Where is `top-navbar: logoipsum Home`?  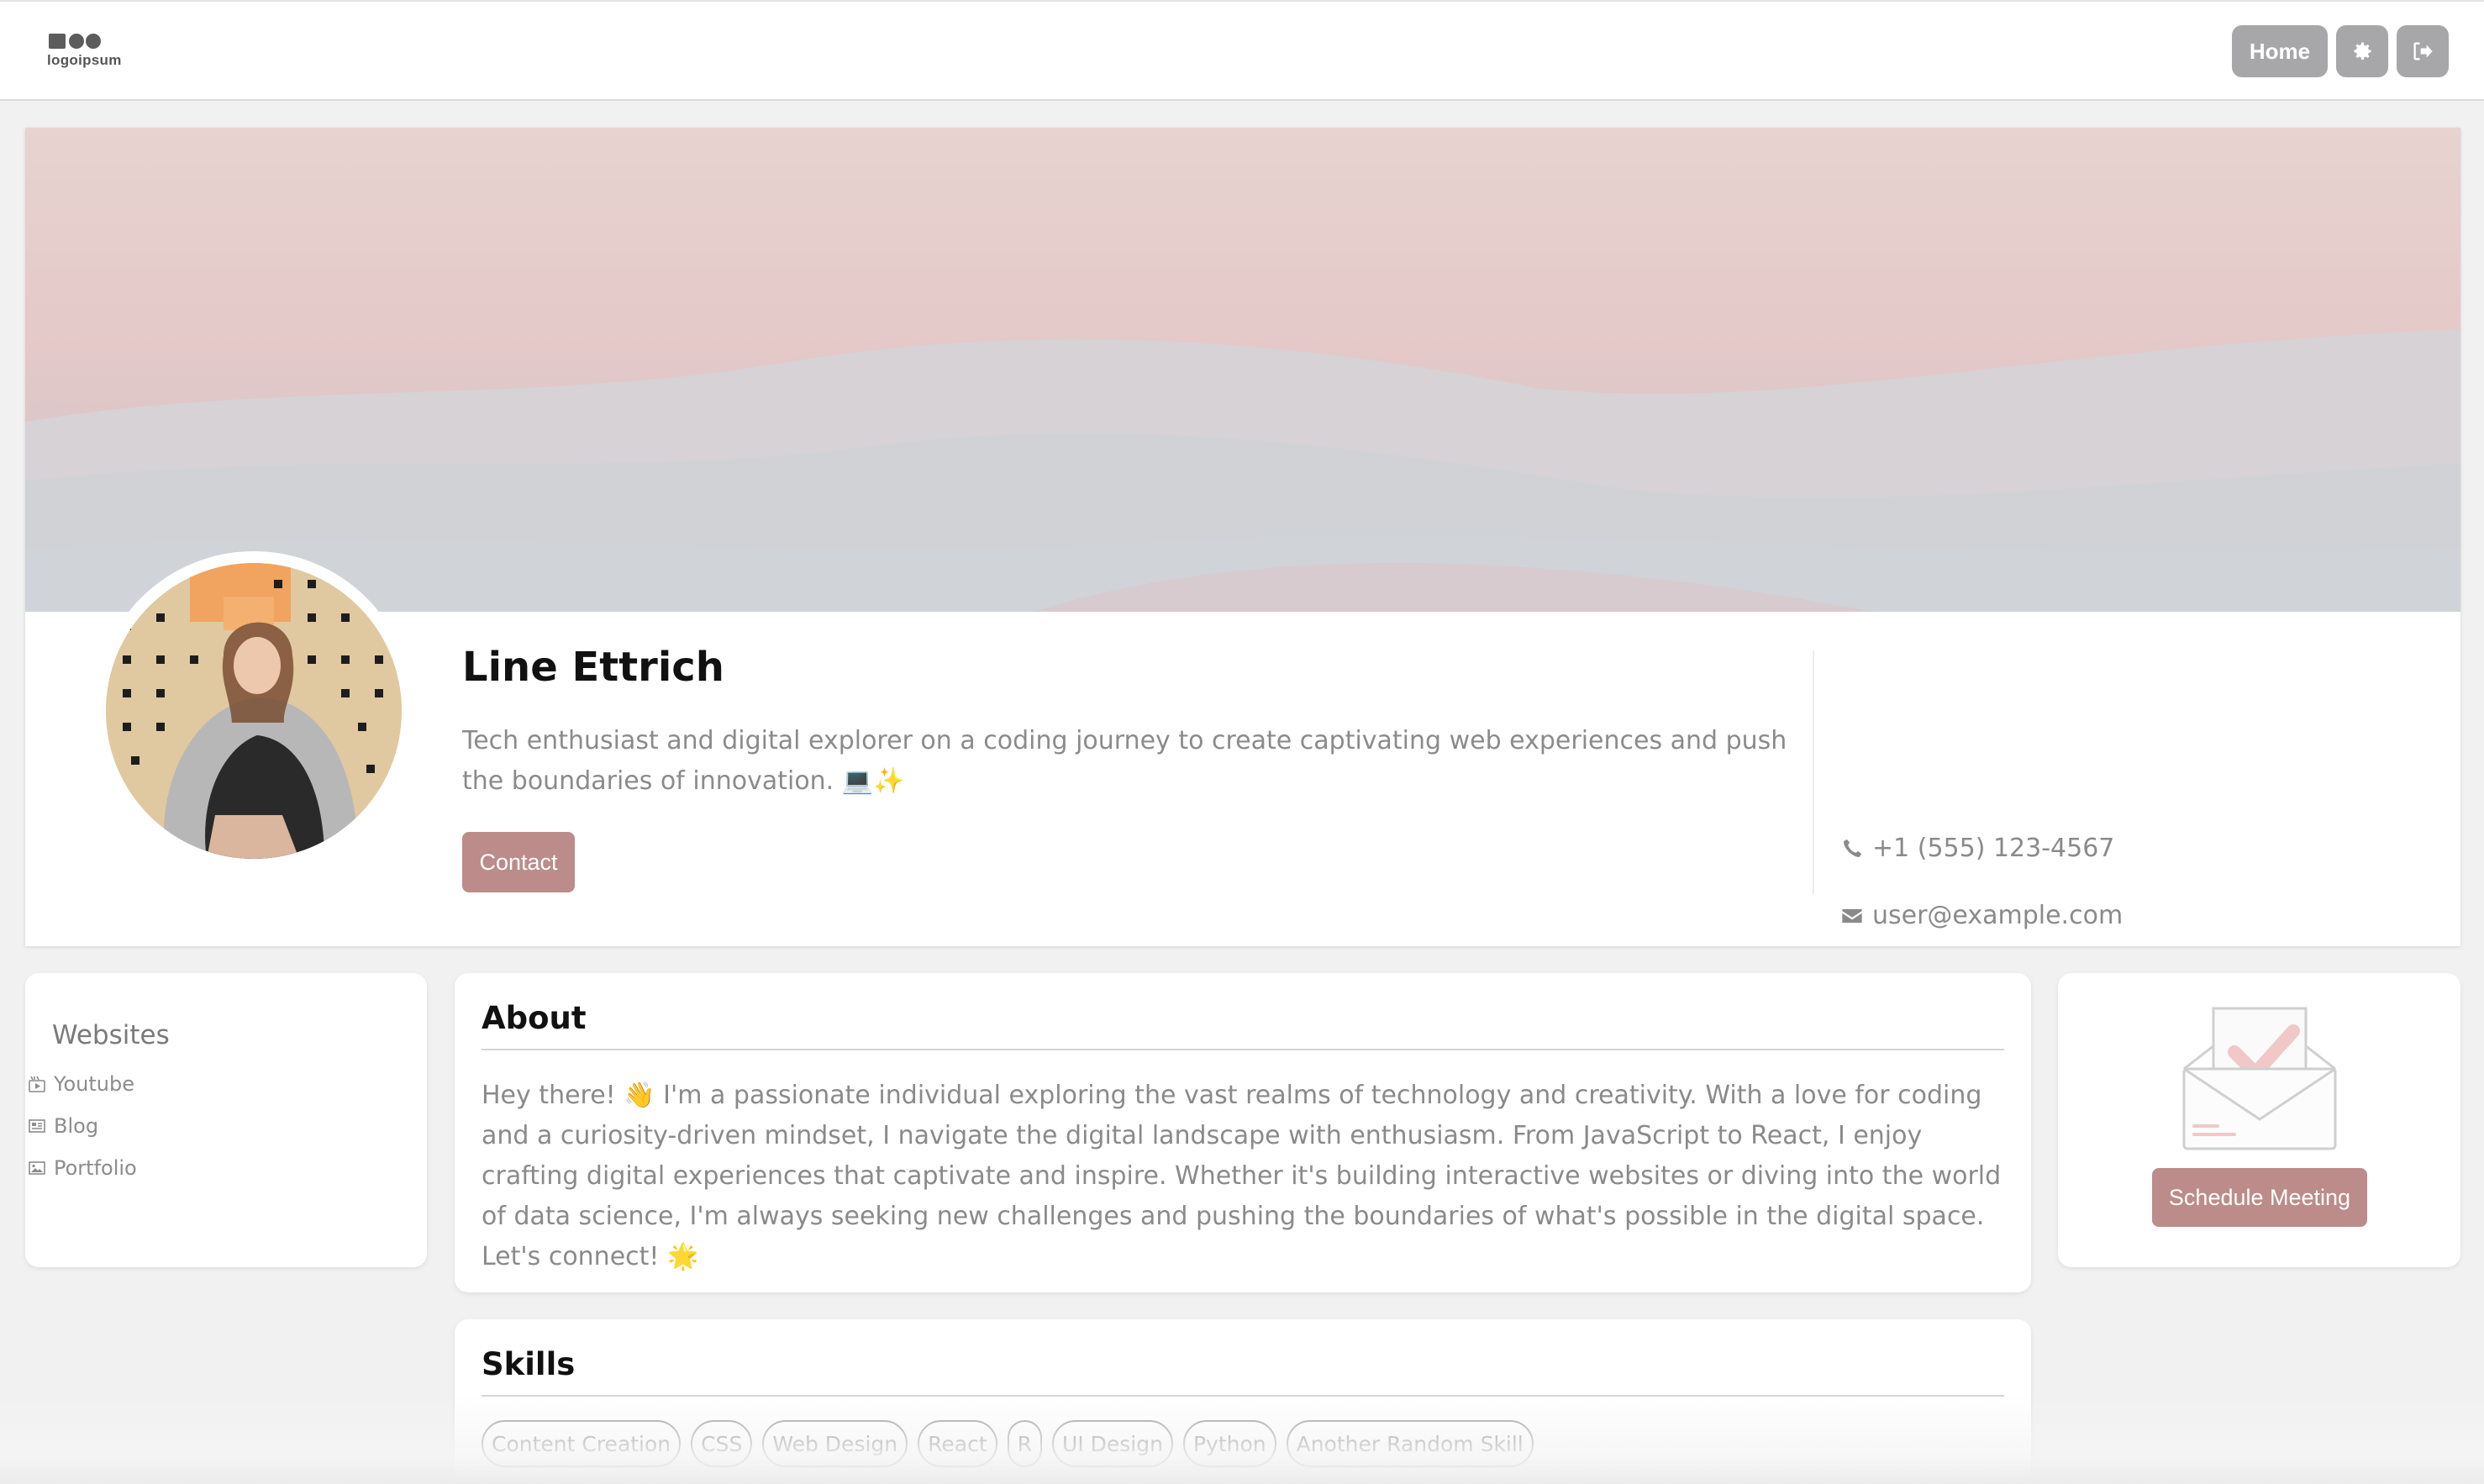 top-navbar: logoipsum Home is located at coordinates (1242, 51).